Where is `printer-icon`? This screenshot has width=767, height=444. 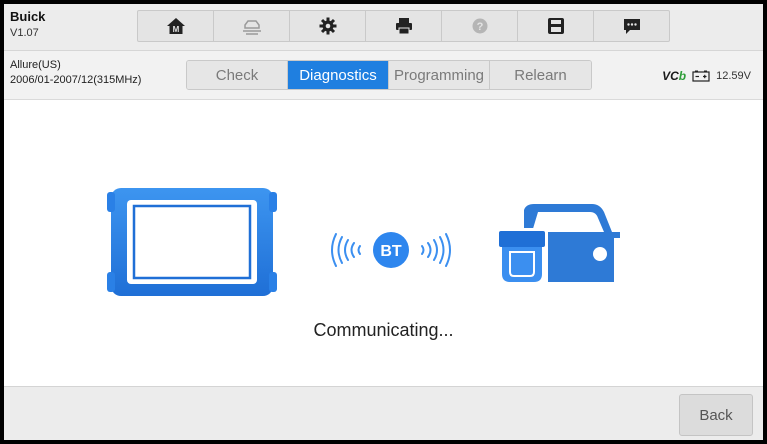 printer-icon is located at coordinates (403, 26).